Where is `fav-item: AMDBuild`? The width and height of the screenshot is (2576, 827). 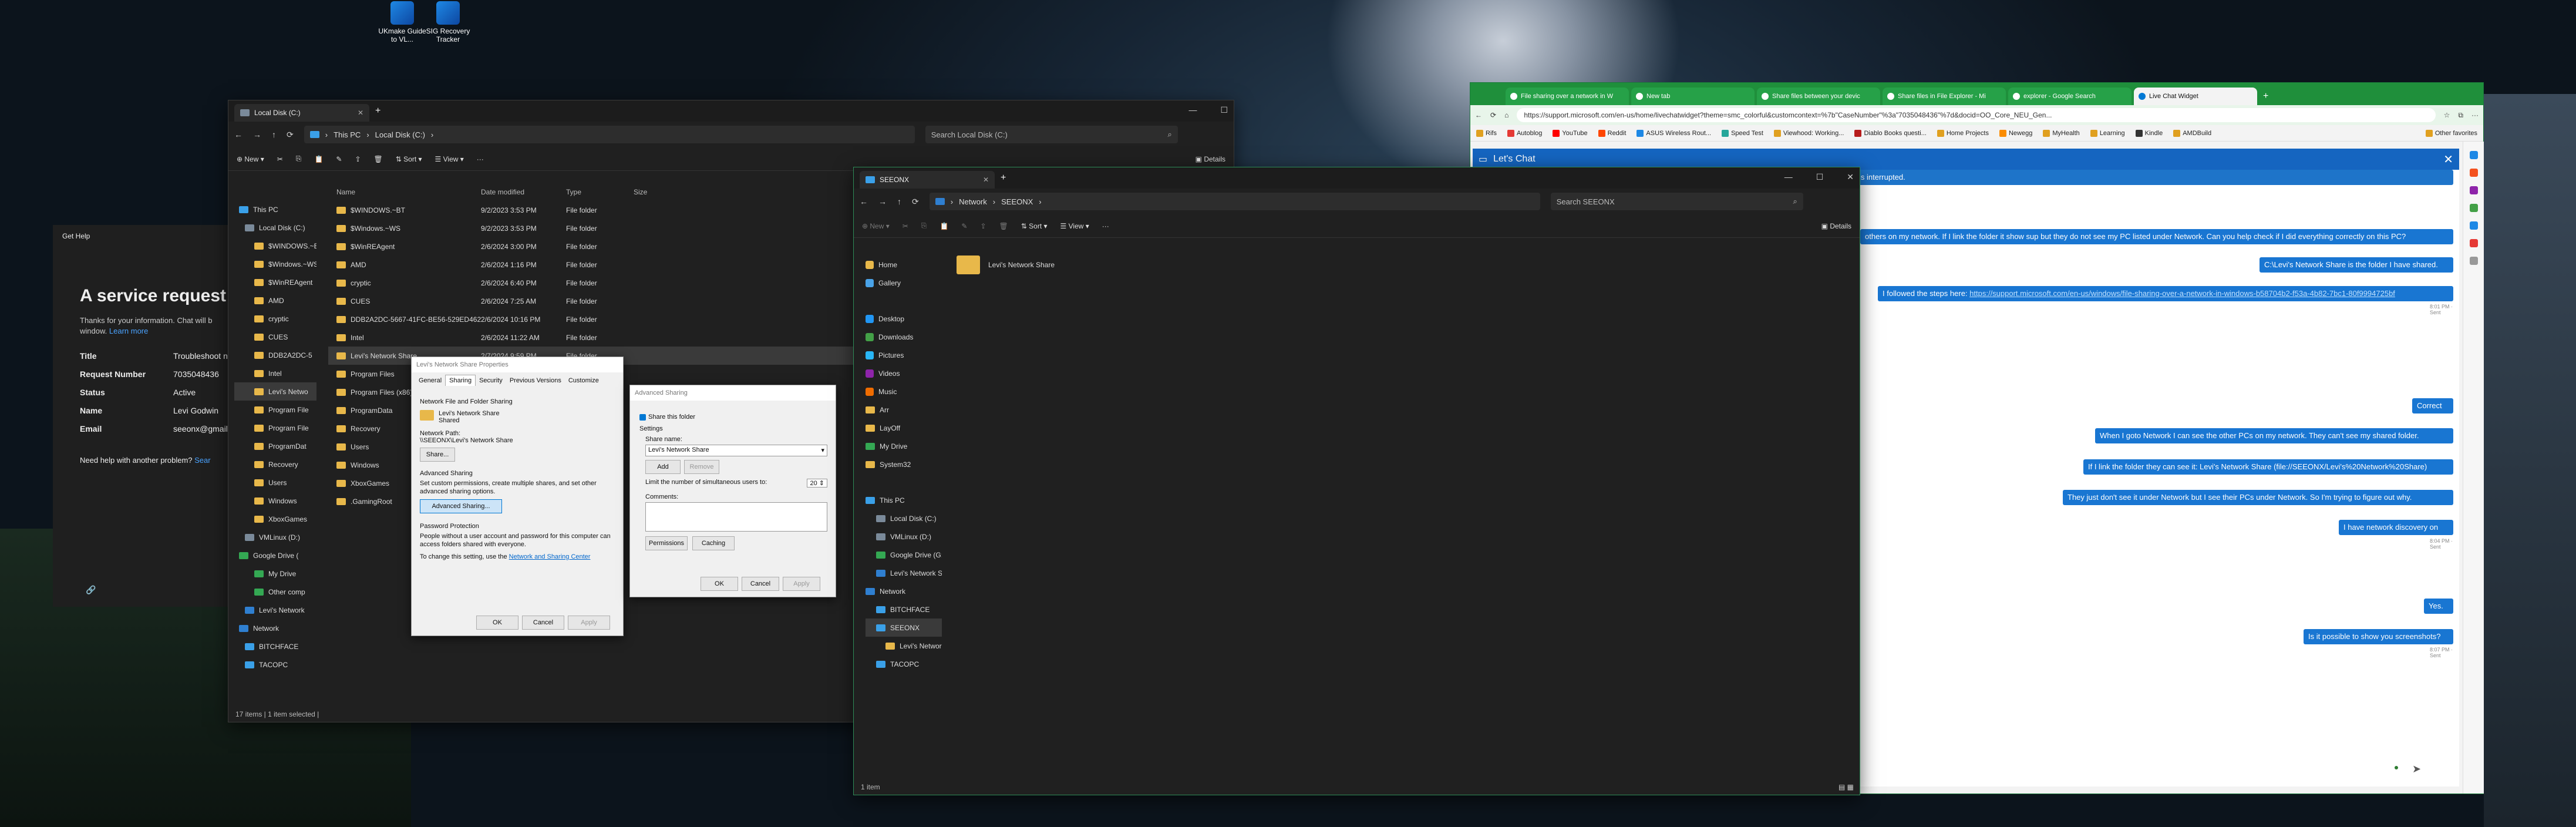
fav-item: AMDBuild is located at coordinates (2192, 133).